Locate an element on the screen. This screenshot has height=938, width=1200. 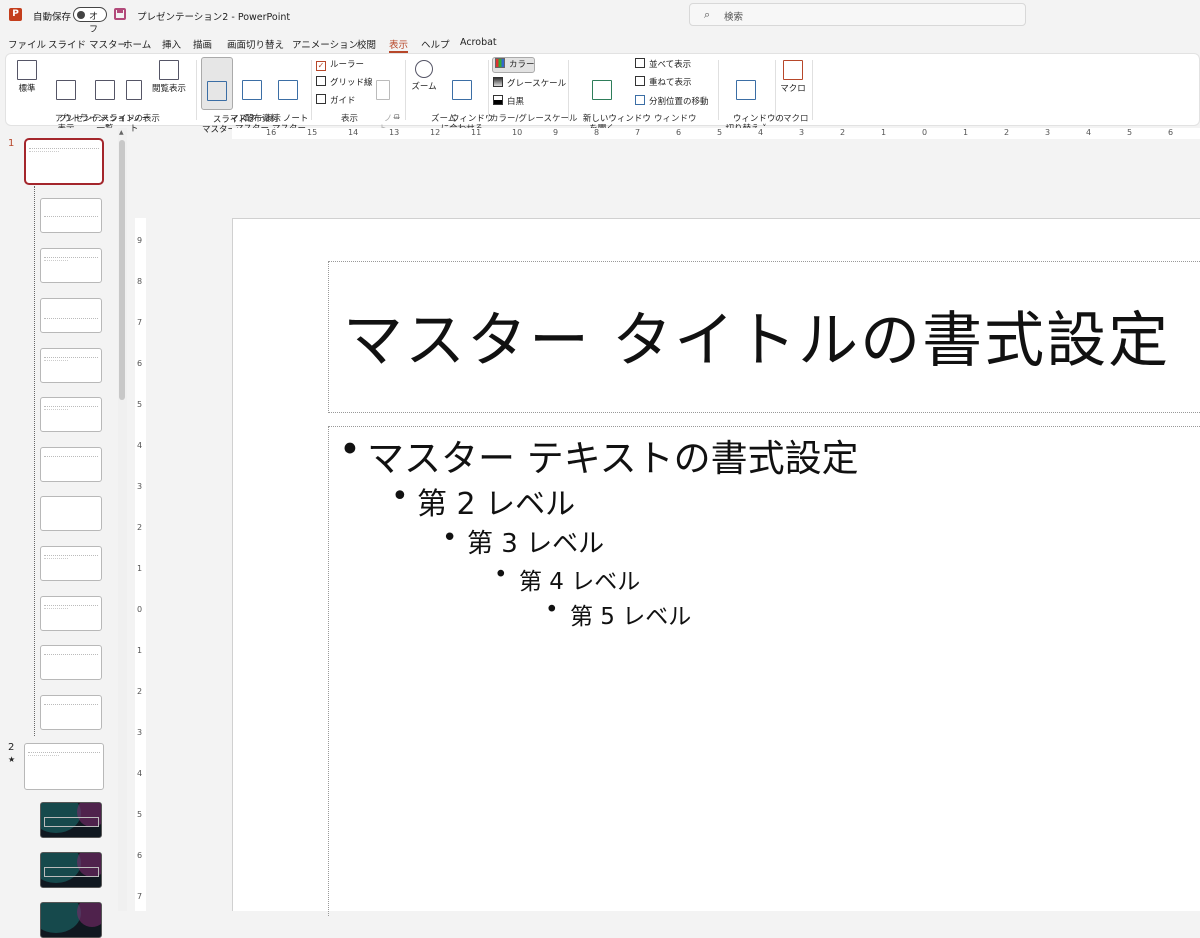
tab-home: ホーム is located at coordinates (137, 44).